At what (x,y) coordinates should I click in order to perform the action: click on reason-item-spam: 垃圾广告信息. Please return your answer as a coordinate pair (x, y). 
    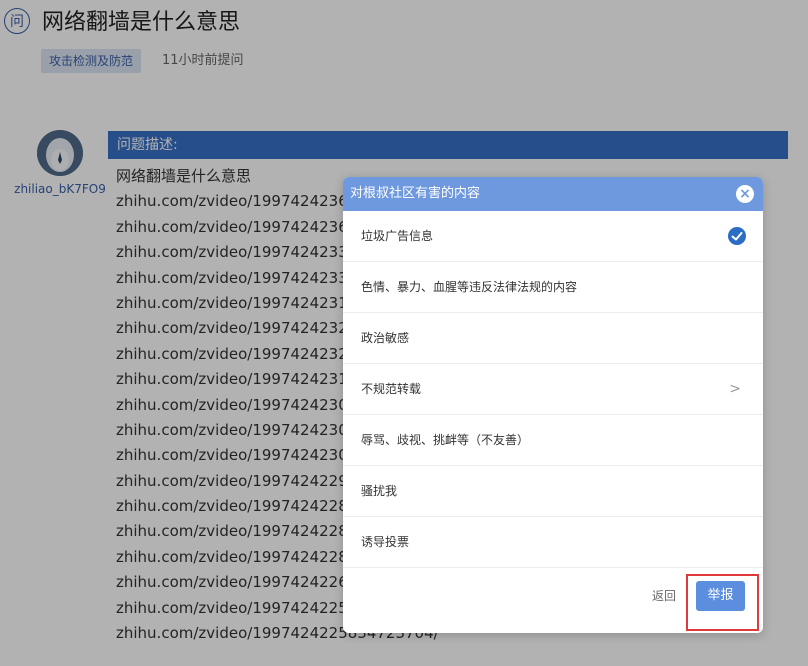
    Looking at the image, I should click on (553, 236).